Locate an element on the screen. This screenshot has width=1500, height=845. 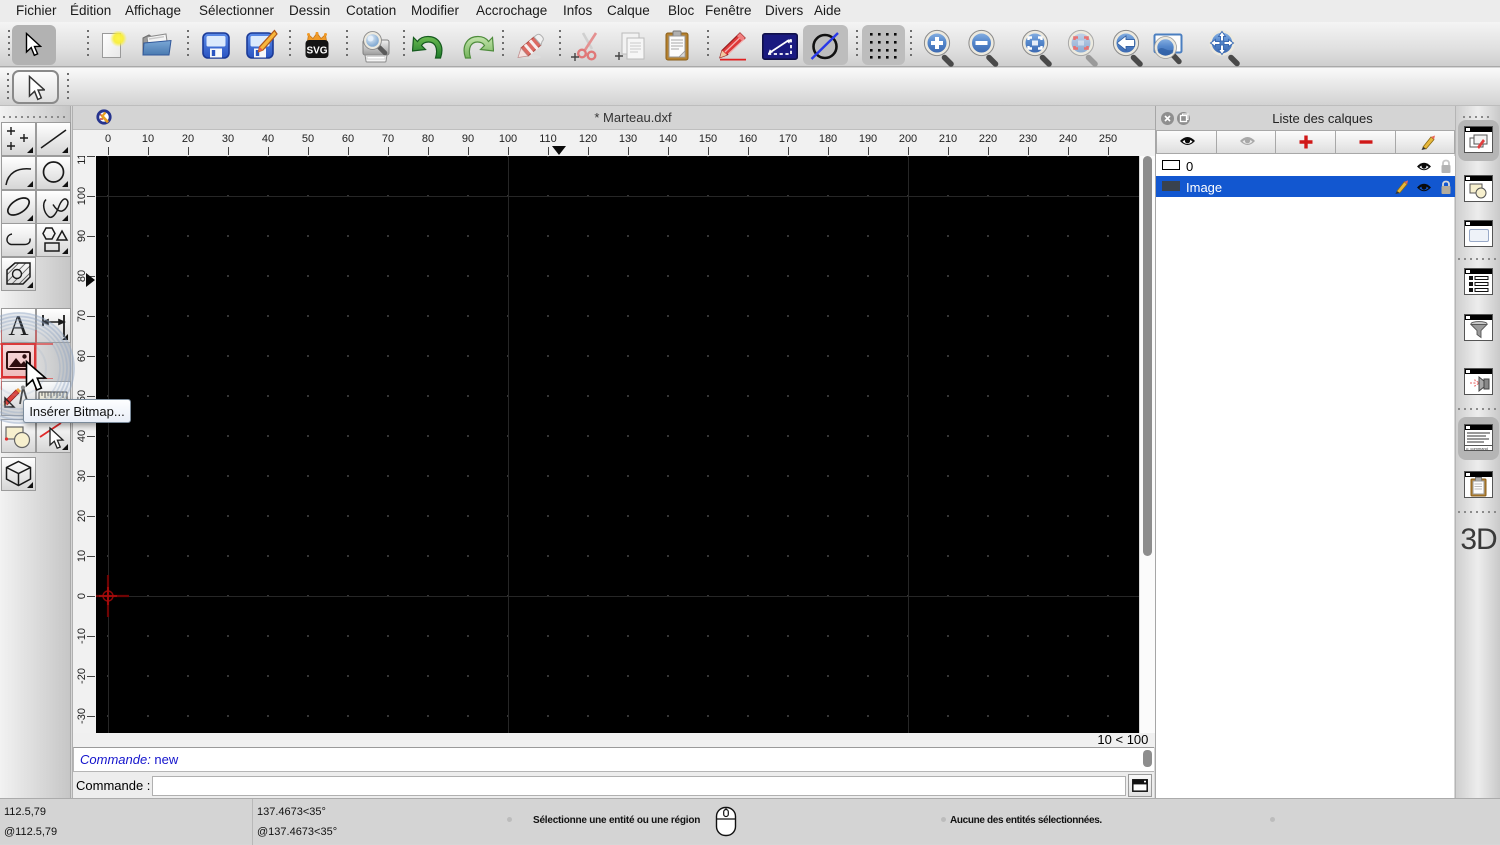
svg-text: A is located at coordinates (18, 326).